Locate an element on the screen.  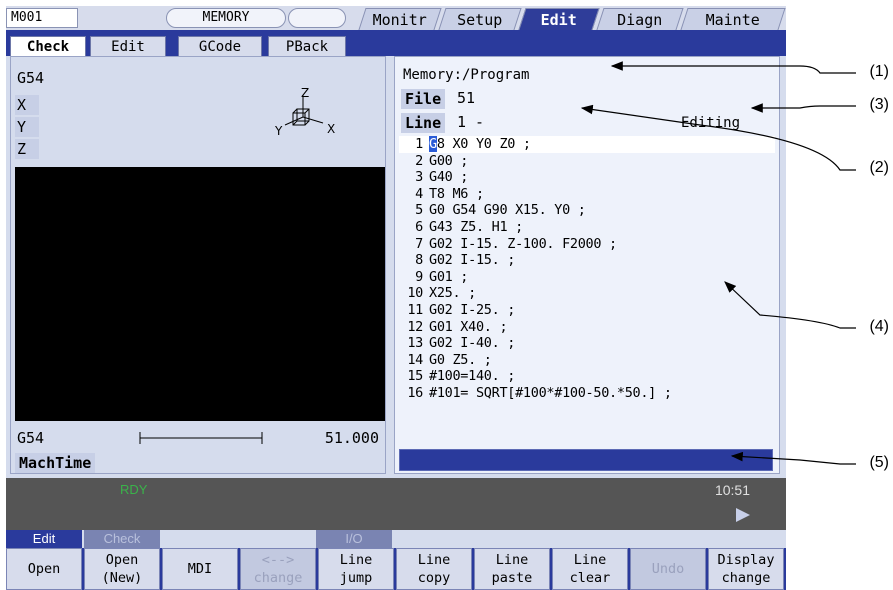
code-line-text: G02 I-15. ; is located at coordinates (472, 260).